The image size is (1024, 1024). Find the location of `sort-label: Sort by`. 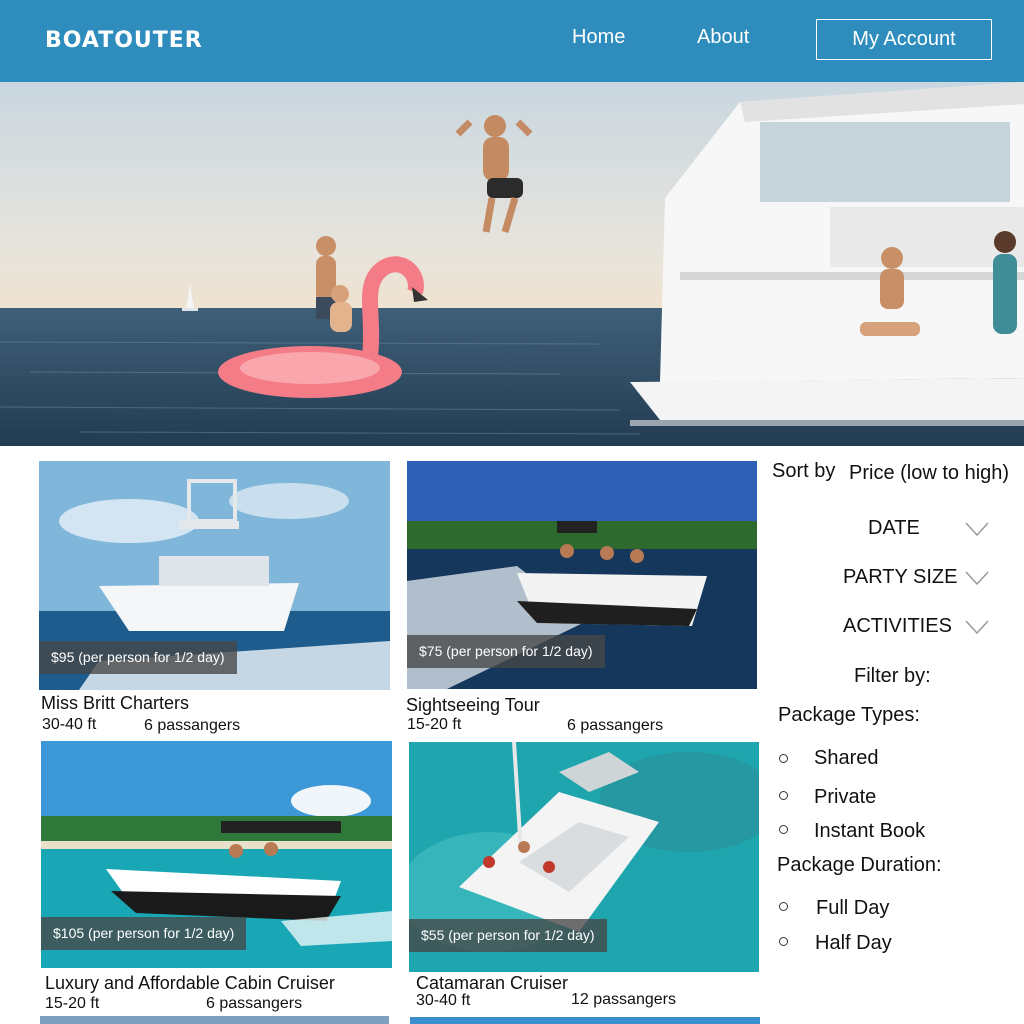

sort-label: Sort by is located at coordinates (804, 471).